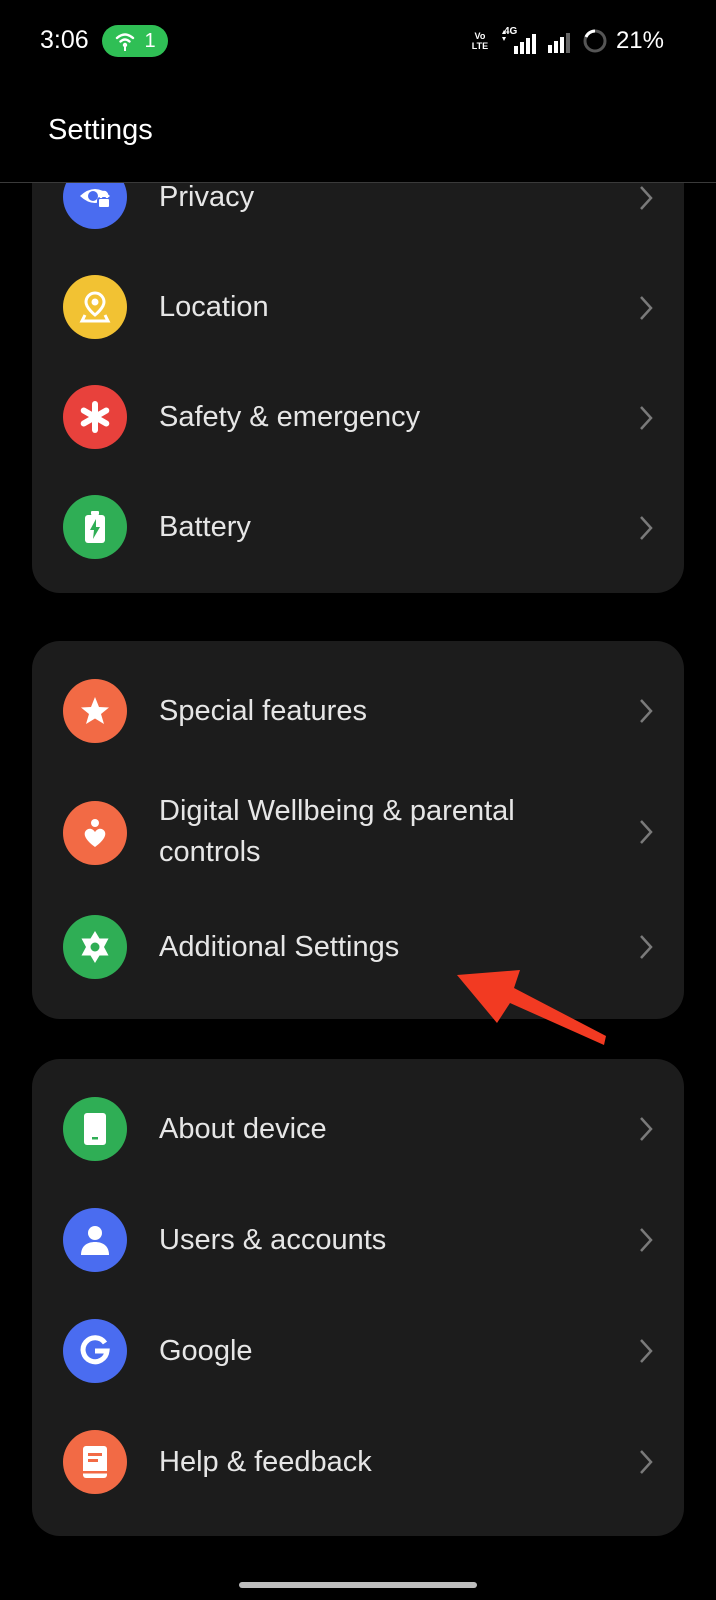 The image size is (716, 1600). Describe the element at coordinates (358, 133) in the screenshot. I see `app-bar: Settings` at that location.